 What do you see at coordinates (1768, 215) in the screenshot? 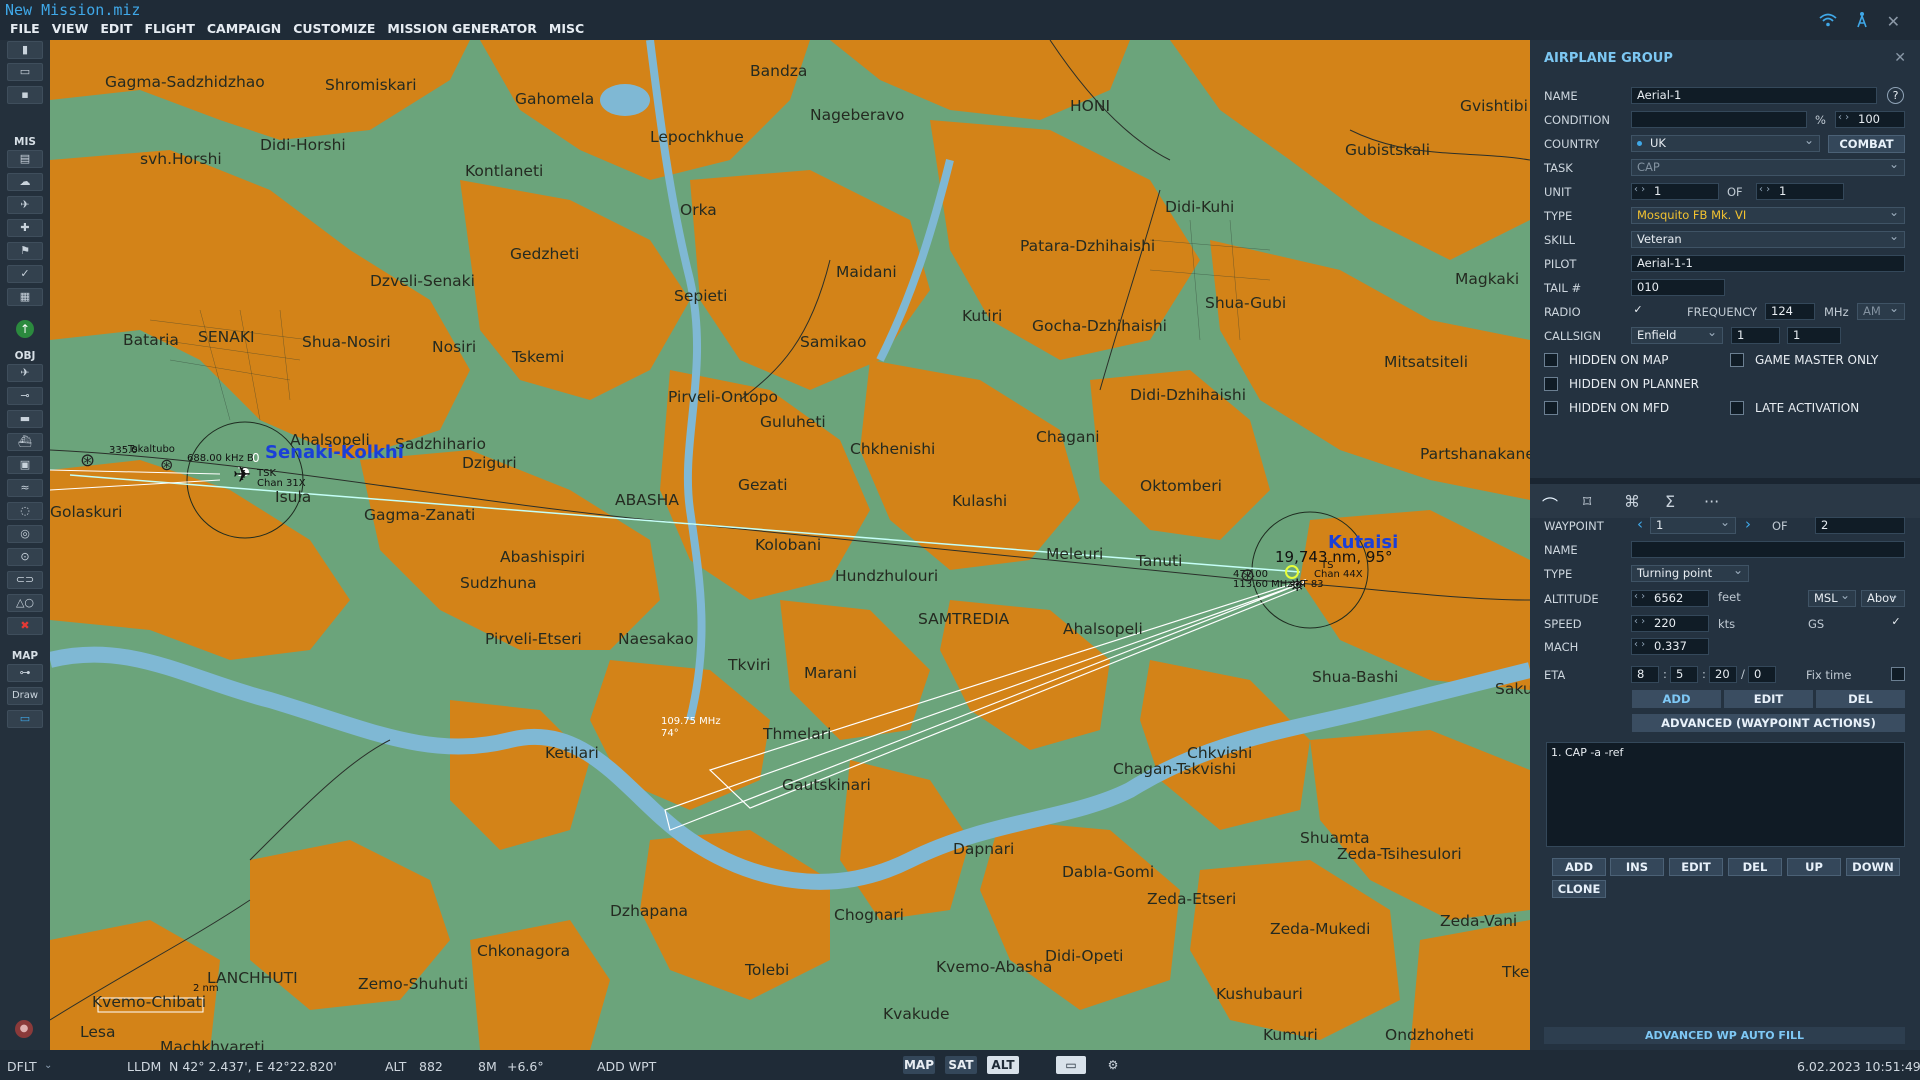
I see `type-select: Mosquito FB Mk. VI` at bounding box center [1768, 215].